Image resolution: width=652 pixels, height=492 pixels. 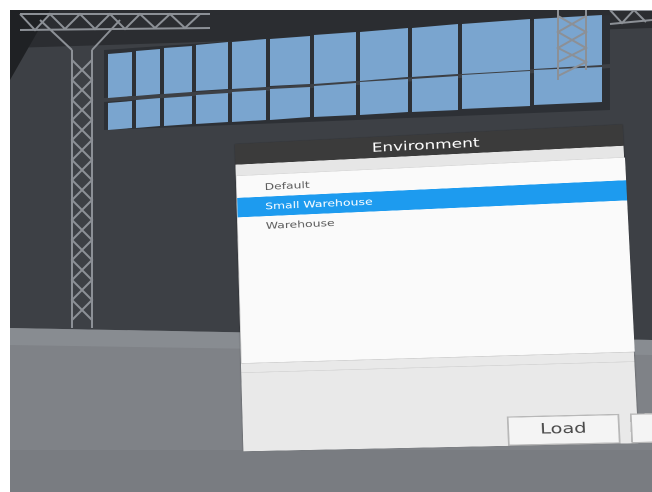 I want to click on dialog-footer: Load, so click(x=446, y=401).